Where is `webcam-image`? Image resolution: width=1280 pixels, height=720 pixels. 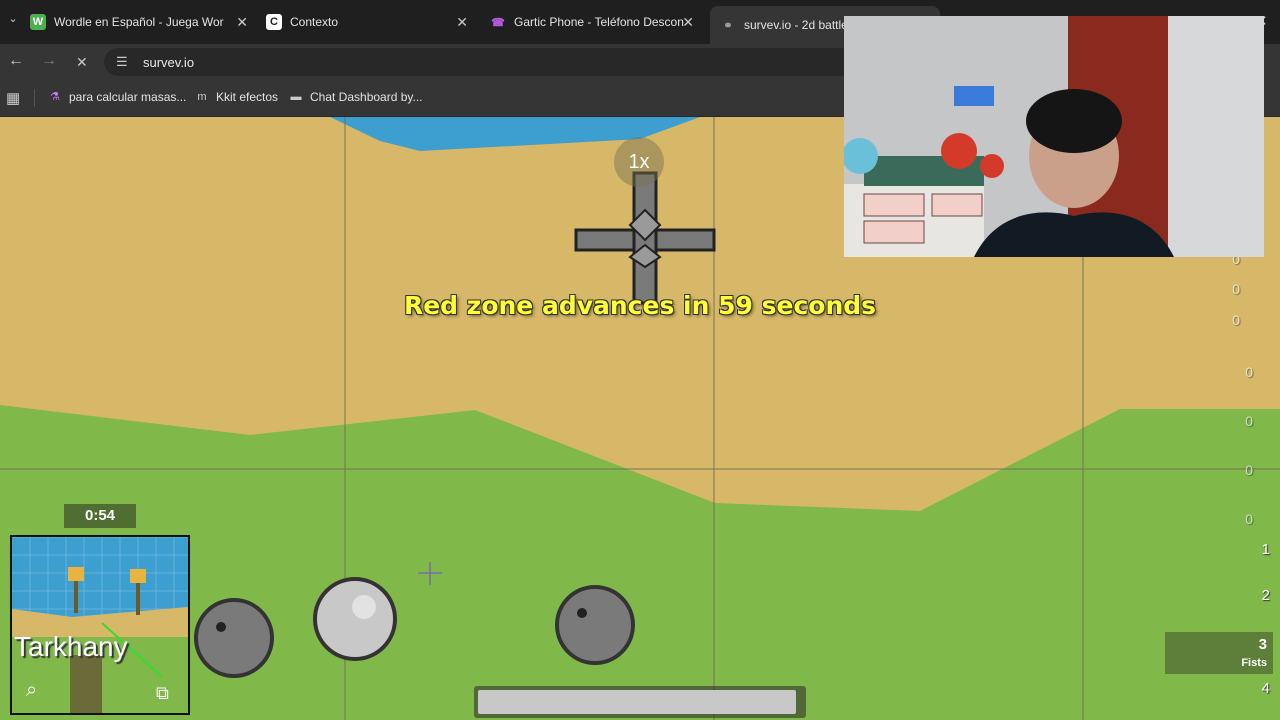
webcam-image is located at coordinates (1054, 136).